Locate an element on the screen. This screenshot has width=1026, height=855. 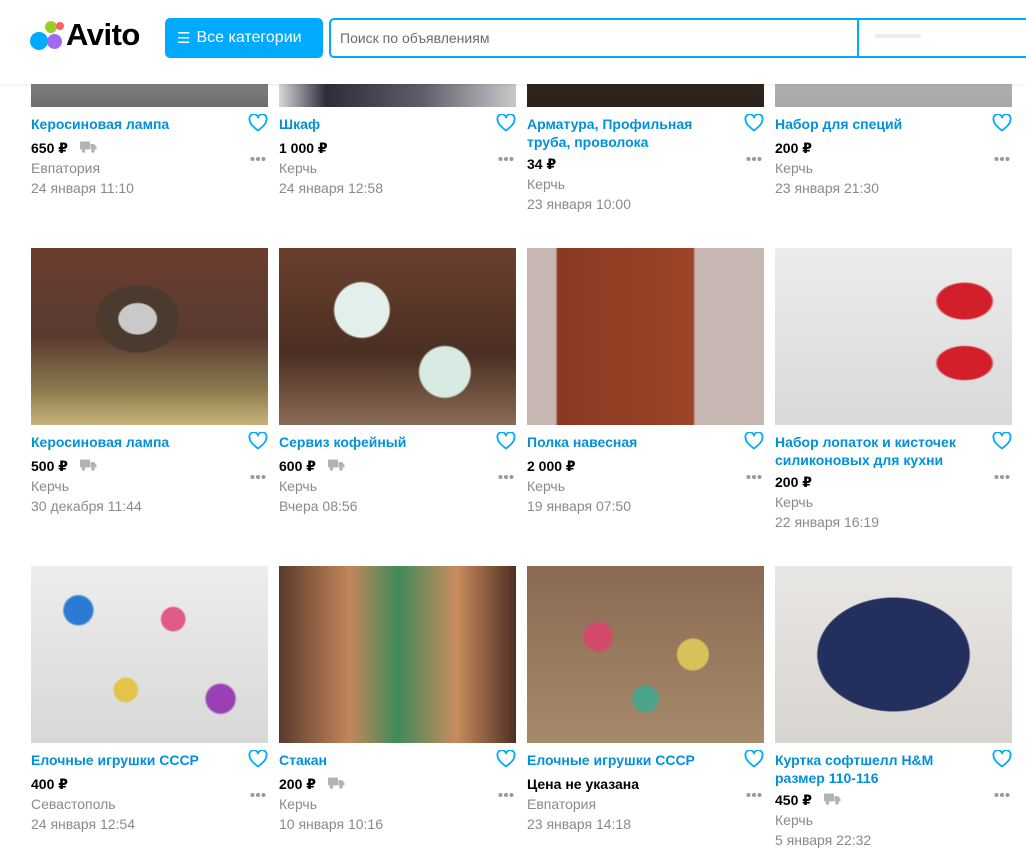
listing-price: Цена не указана is located at coordinates (583, 784).